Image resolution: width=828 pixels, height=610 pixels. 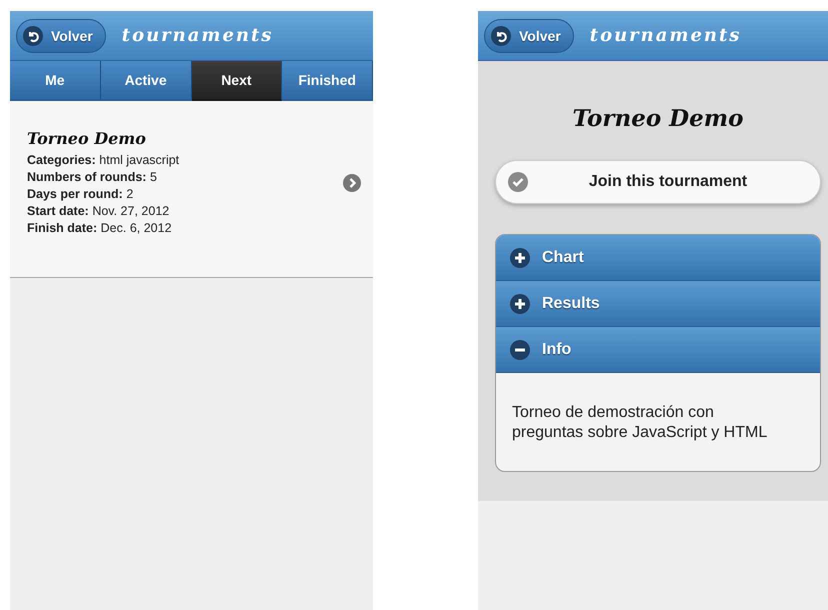 What do you see at coordinates (80, 194) in the screenshot?
I see `detail-line: Days per round: 2` at bounding box center [80, 194].